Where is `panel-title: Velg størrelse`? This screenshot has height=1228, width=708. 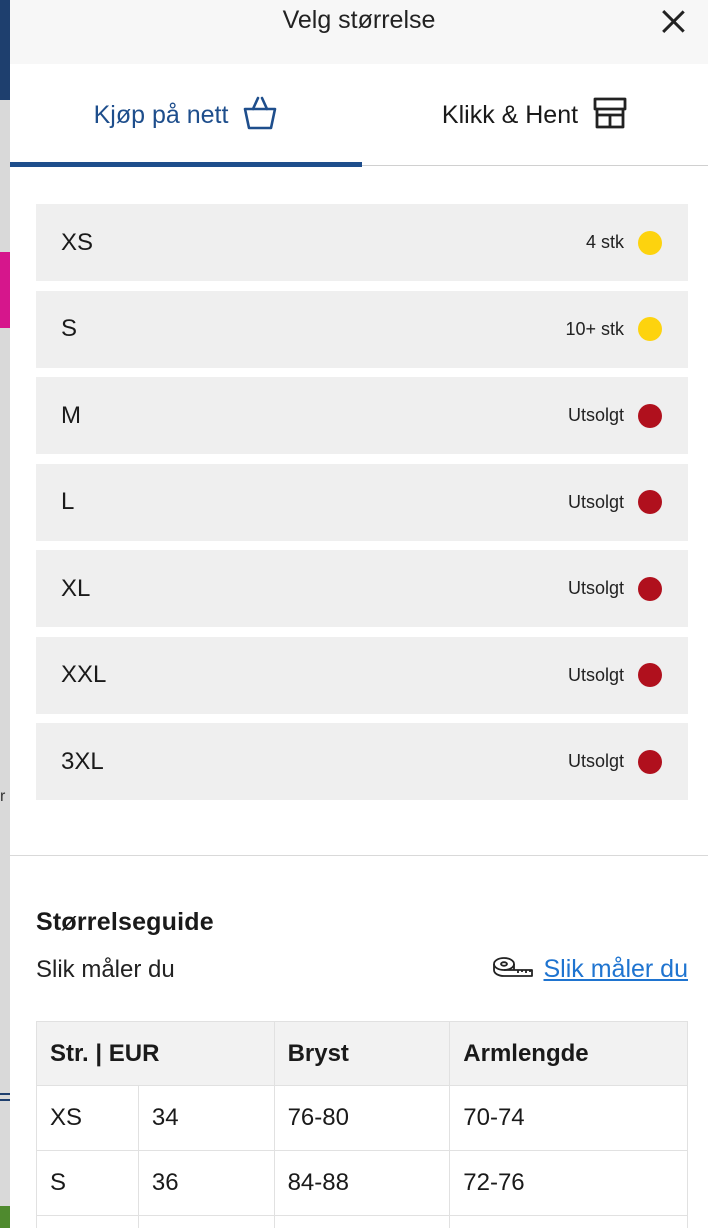 panel-title: Velg størrelse is located at coordinates (359, 20).